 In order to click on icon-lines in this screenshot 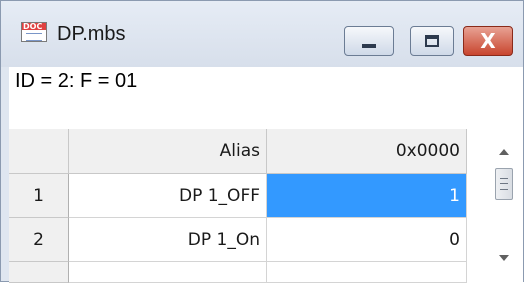, I will do `click(34, 37)`.